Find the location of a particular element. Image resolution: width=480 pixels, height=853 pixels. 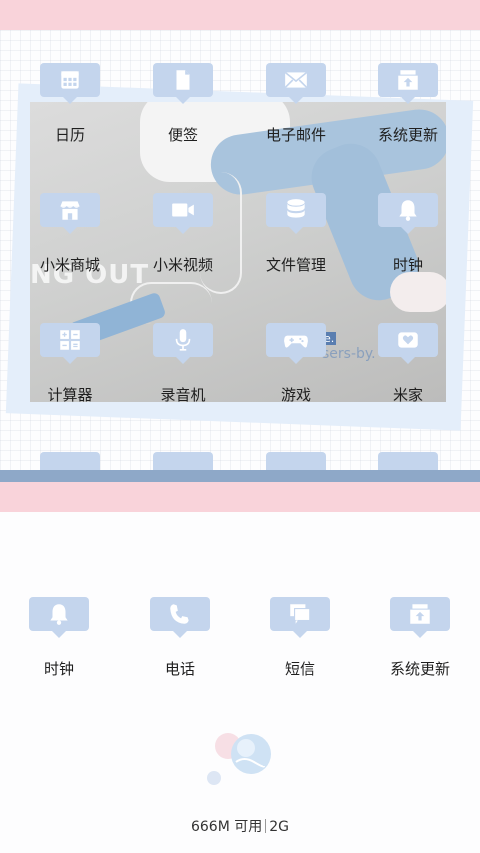

app-label: 便签 is located at coordinates (182, 135).